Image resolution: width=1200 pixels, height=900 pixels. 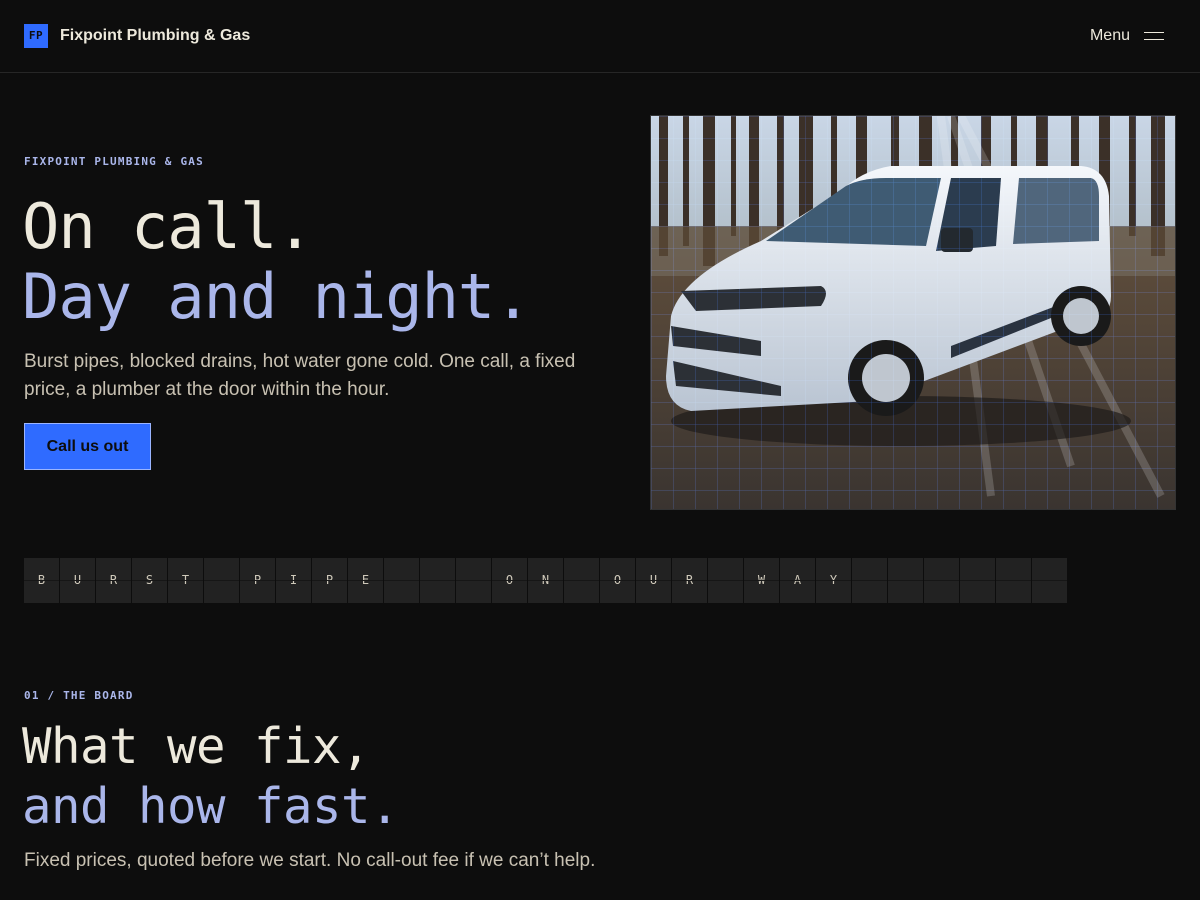 What do you see at coordinates (155, 36) in the screenshot?
I see `brand-name: Fixpoint Plumbing & Gas` at bounding box center [155, 36].